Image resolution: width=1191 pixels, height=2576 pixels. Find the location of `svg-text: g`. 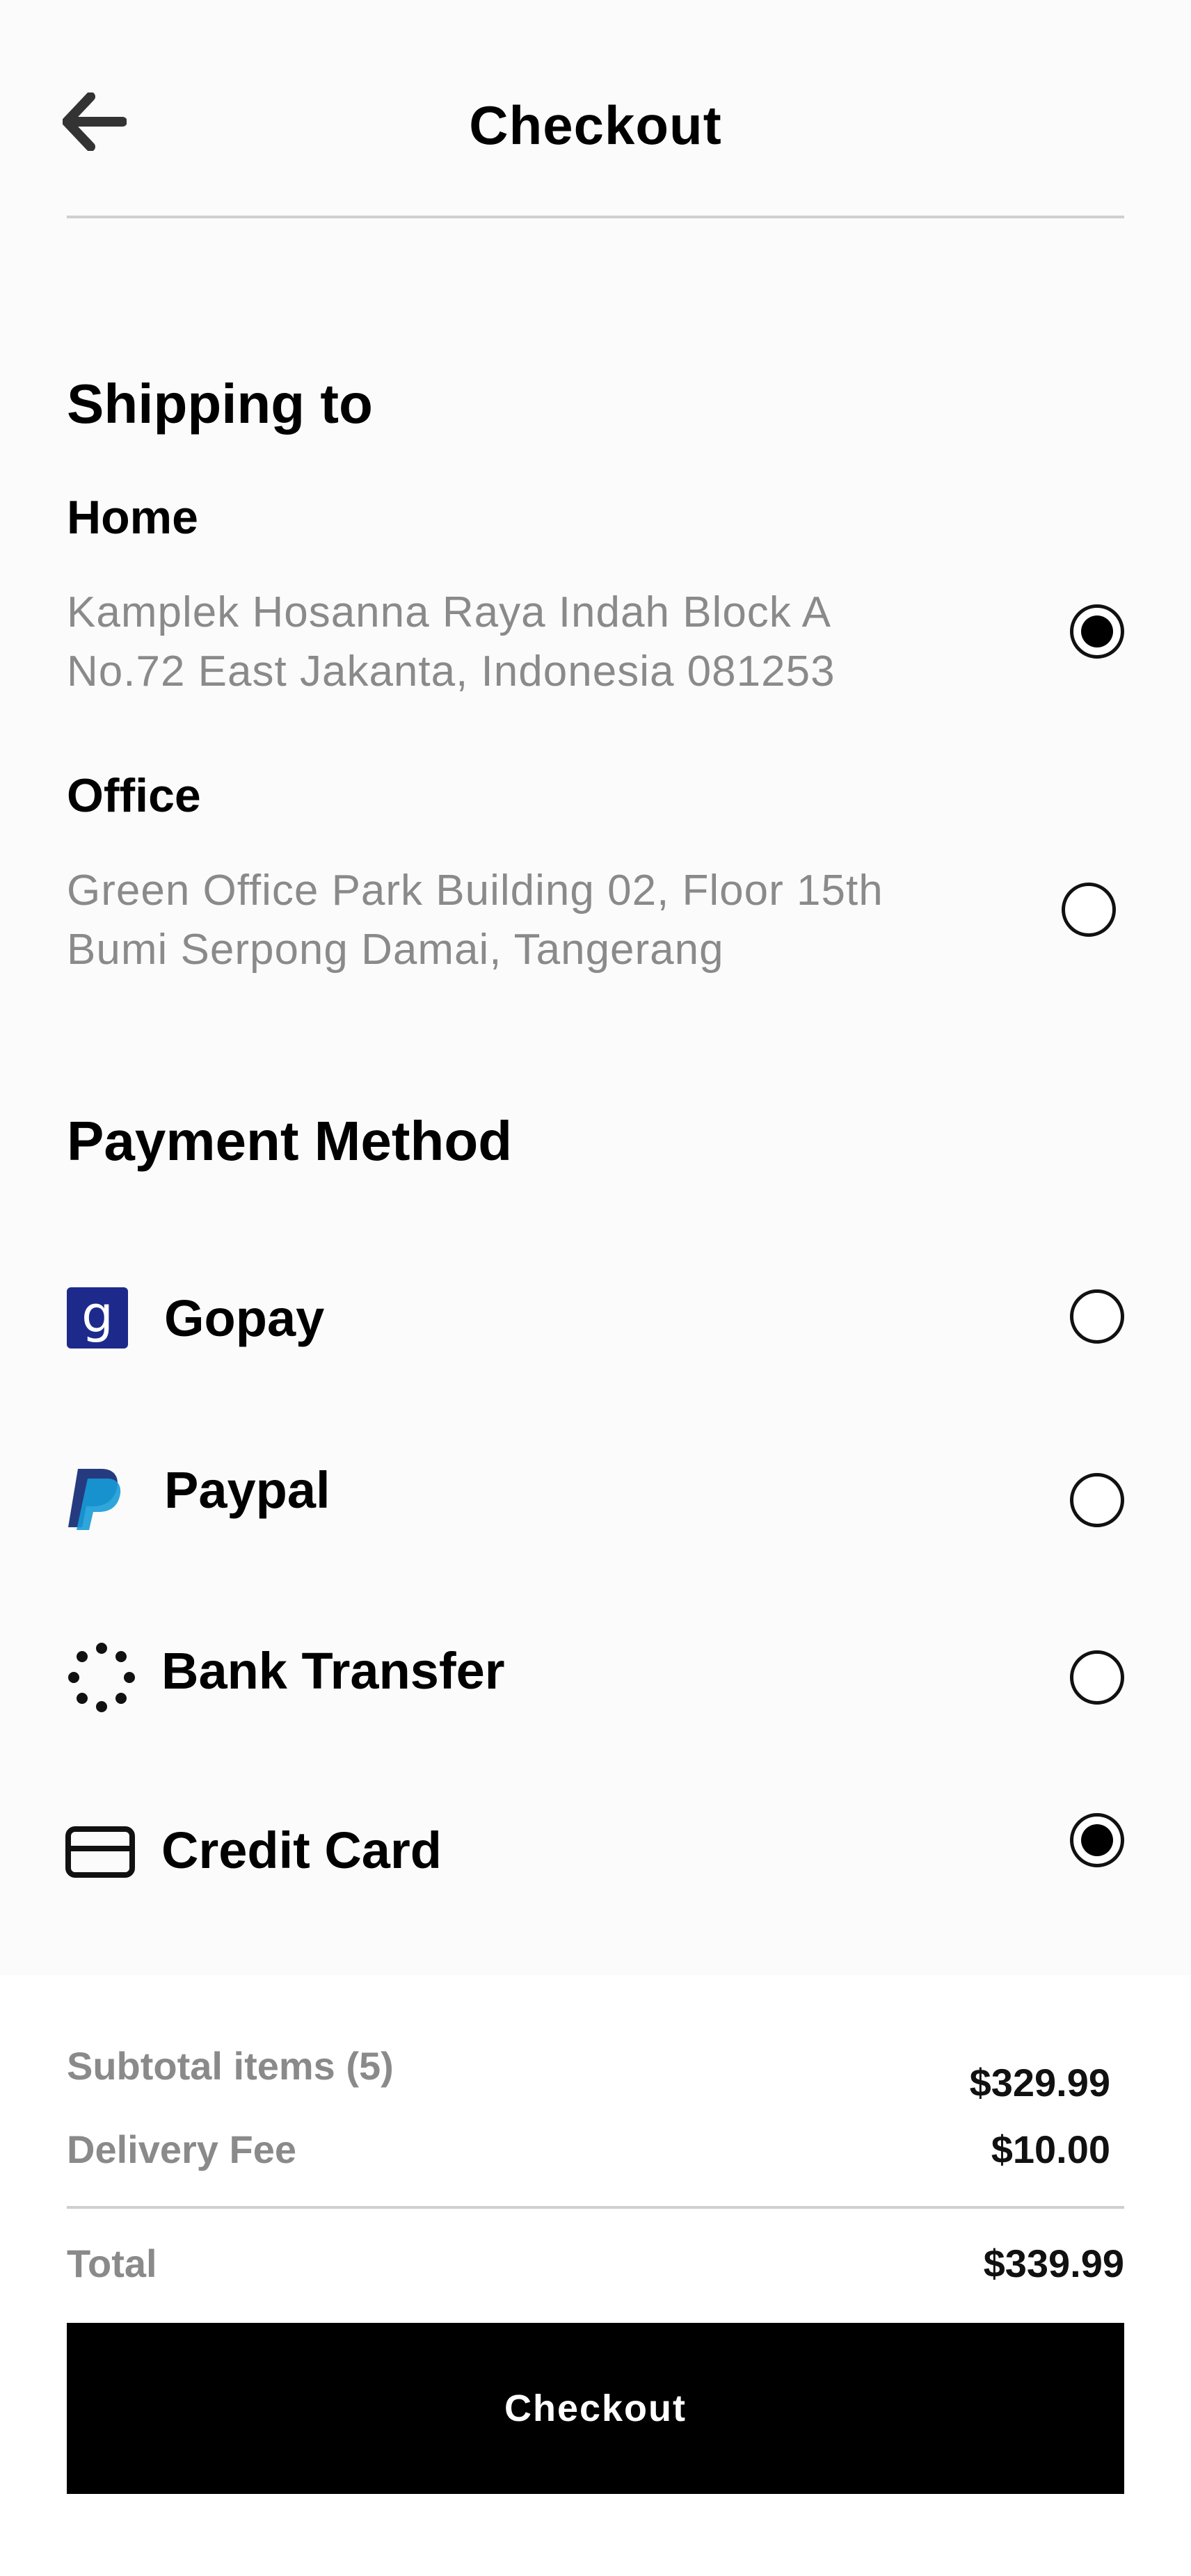

svg-text: g is located at coordinates (97, 1315).